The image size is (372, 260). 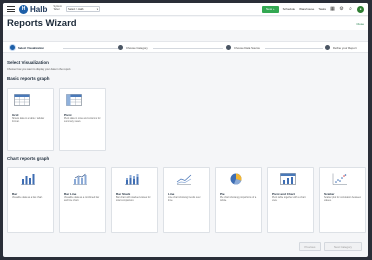 I want to click on card-description: Pivot table together with a chart view., so click(x=289, y=199).